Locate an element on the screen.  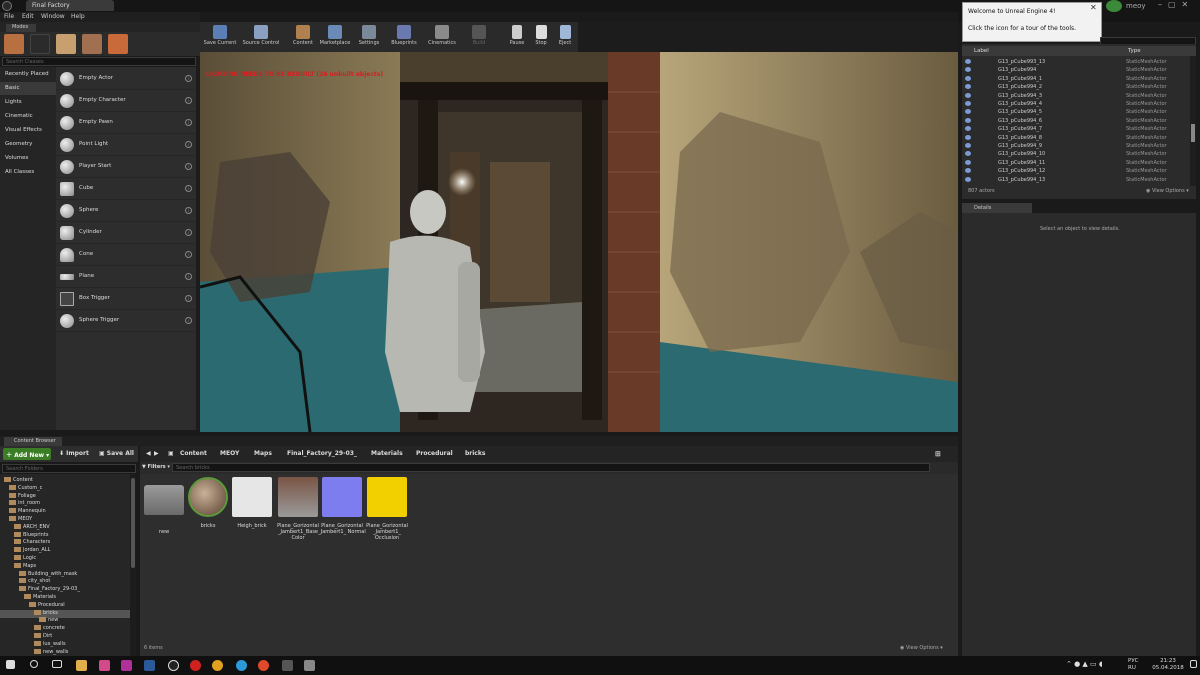
view-options-button: ◉ View Options ▾ is located at coordinates (921, 648).